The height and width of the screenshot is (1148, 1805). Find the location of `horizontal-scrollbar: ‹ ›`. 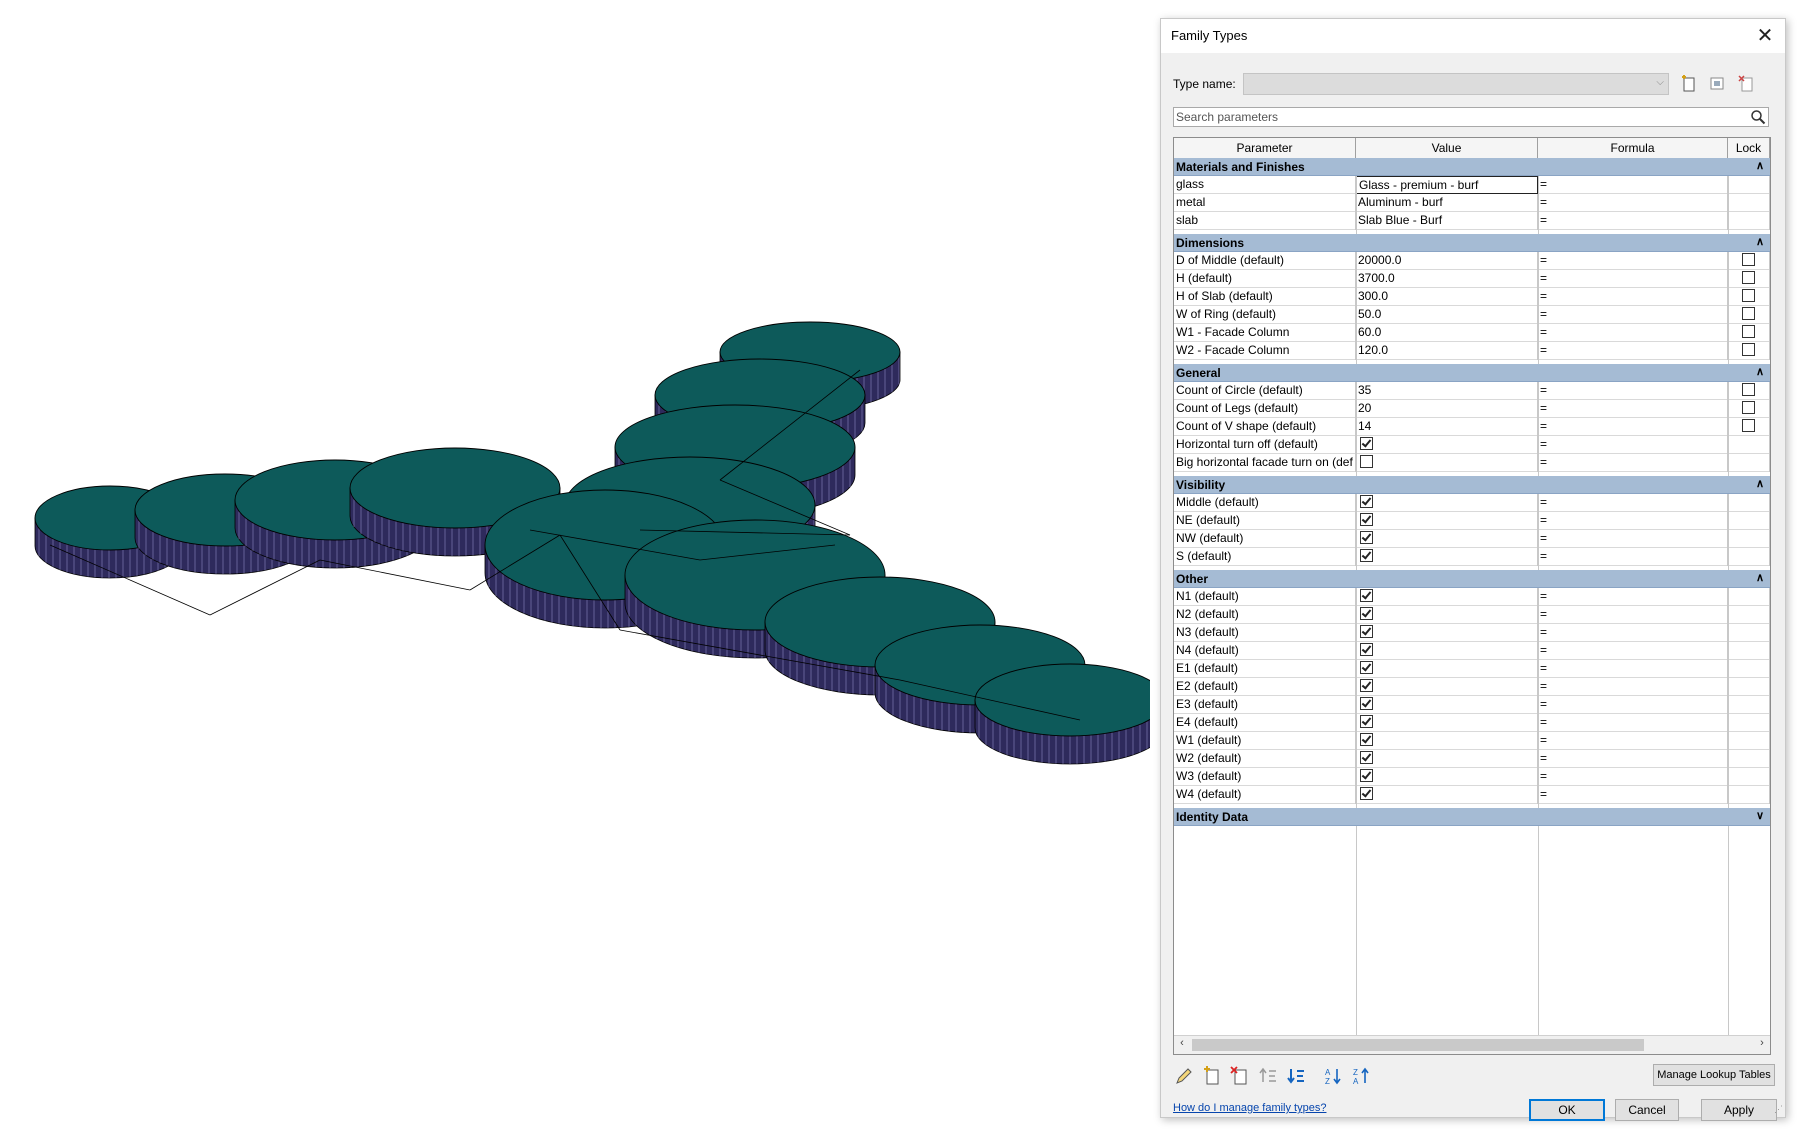

horizontal-scrollbar: ‹ › is located at coordinates (1472, 1044).